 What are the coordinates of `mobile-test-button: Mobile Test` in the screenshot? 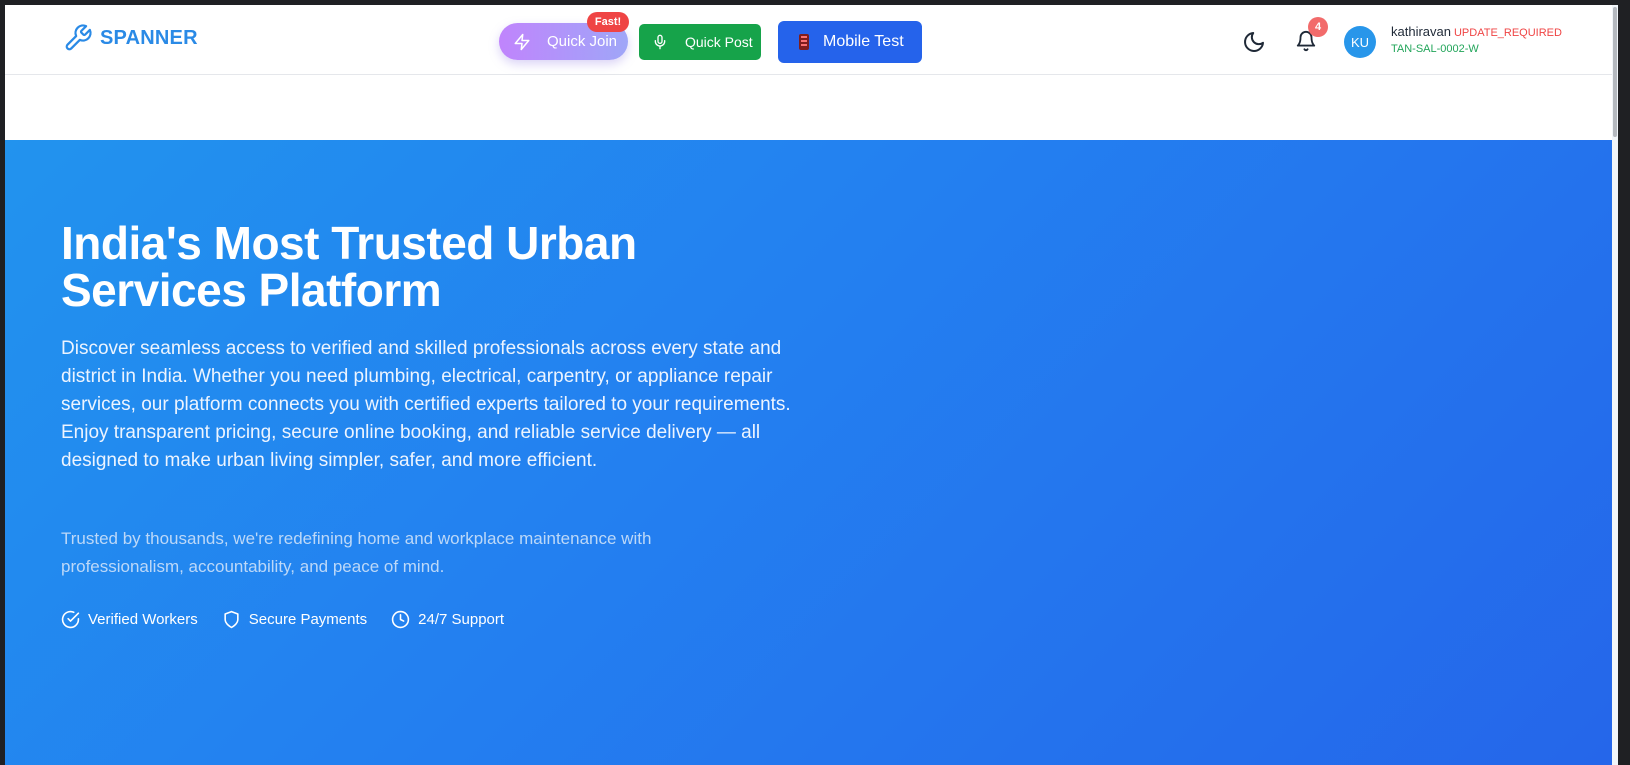 It's located at (850, 42).